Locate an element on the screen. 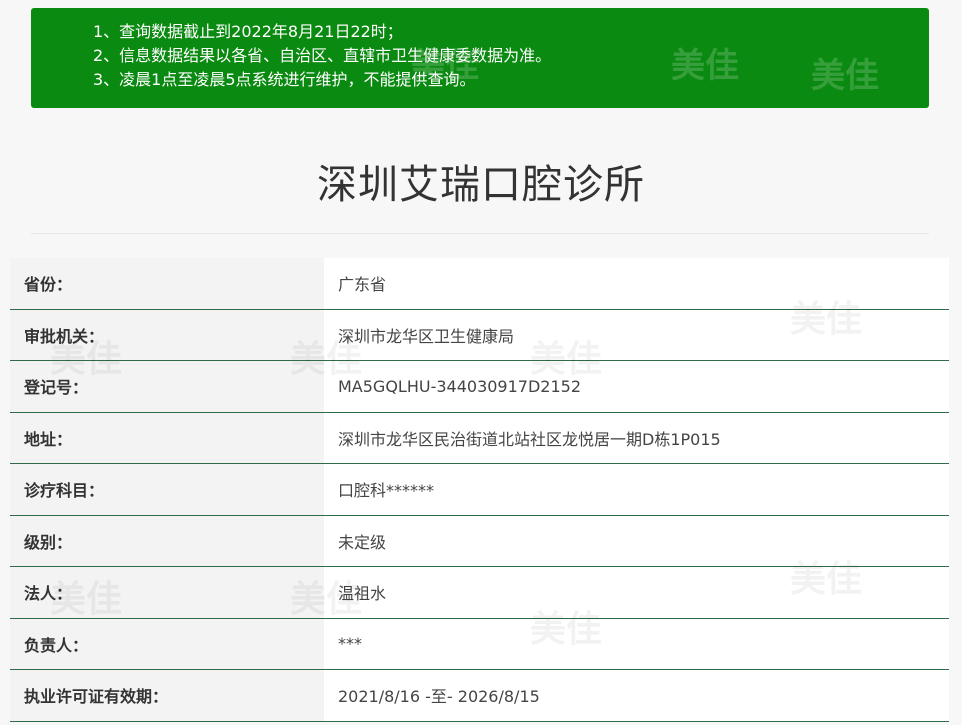 The image size is (962, 725). row-label-level: 级别： is located at coordinates (167, 540).